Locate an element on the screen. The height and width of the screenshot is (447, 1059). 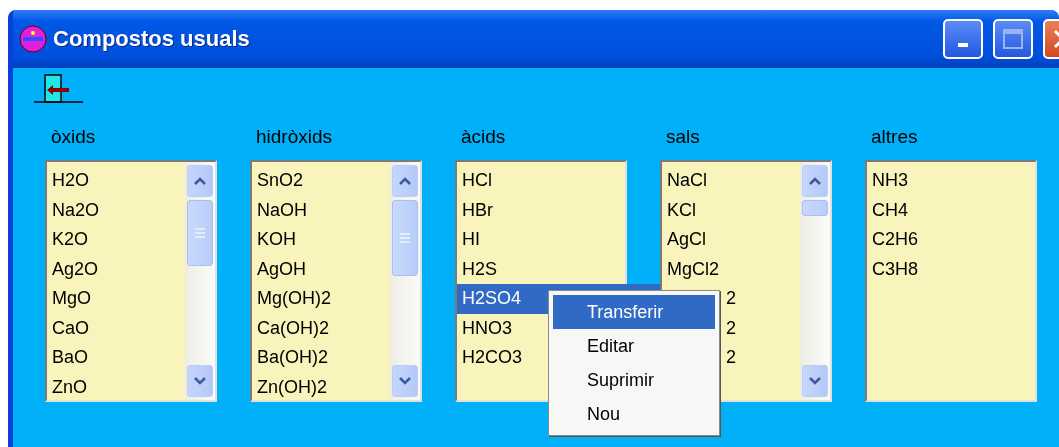
list-label: altres is located at coordinates (894, 137).